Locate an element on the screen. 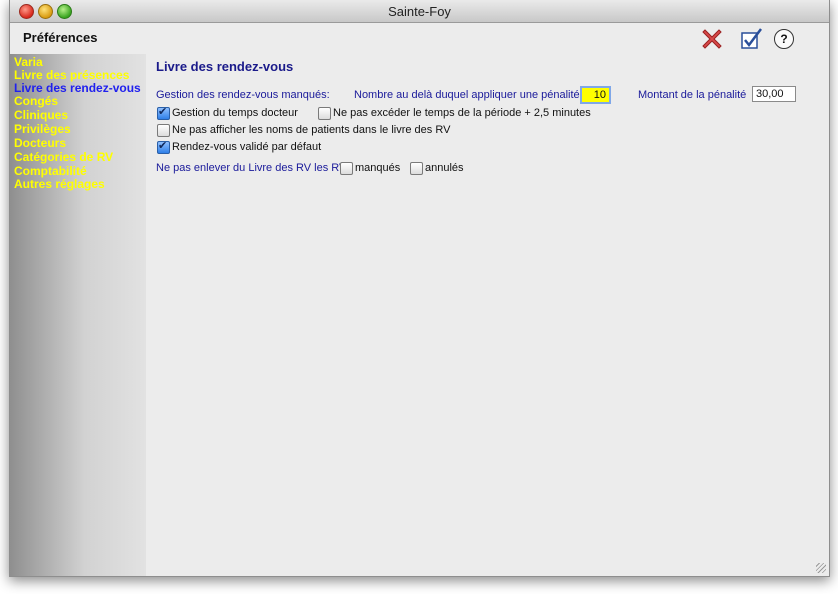 The height and width of the screenshot is (594, 838). validate-button is located at coordinates (752, 39).